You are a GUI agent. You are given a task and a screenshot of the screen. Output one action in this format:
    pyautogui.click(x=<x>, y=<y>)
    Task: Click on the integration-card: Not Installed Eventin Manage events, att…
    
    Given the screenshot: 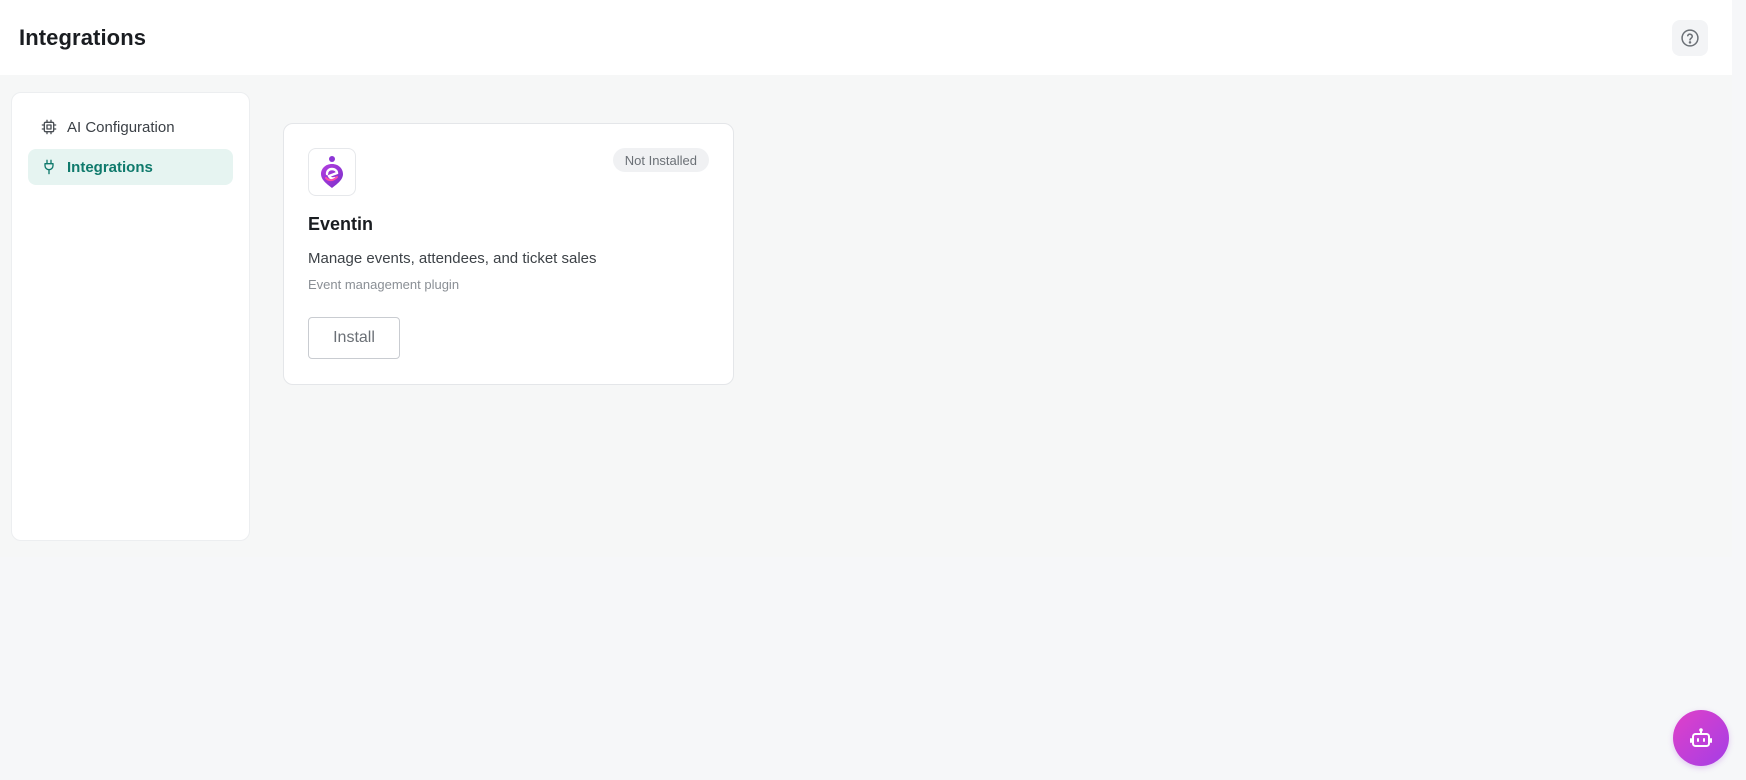 What is the action you would take?
    pyautogui.click(x=508, y=254)
    